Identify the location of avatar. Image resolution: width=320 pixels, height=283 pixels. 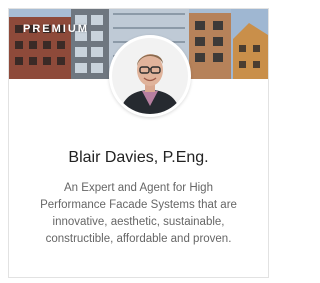
(150, 76).